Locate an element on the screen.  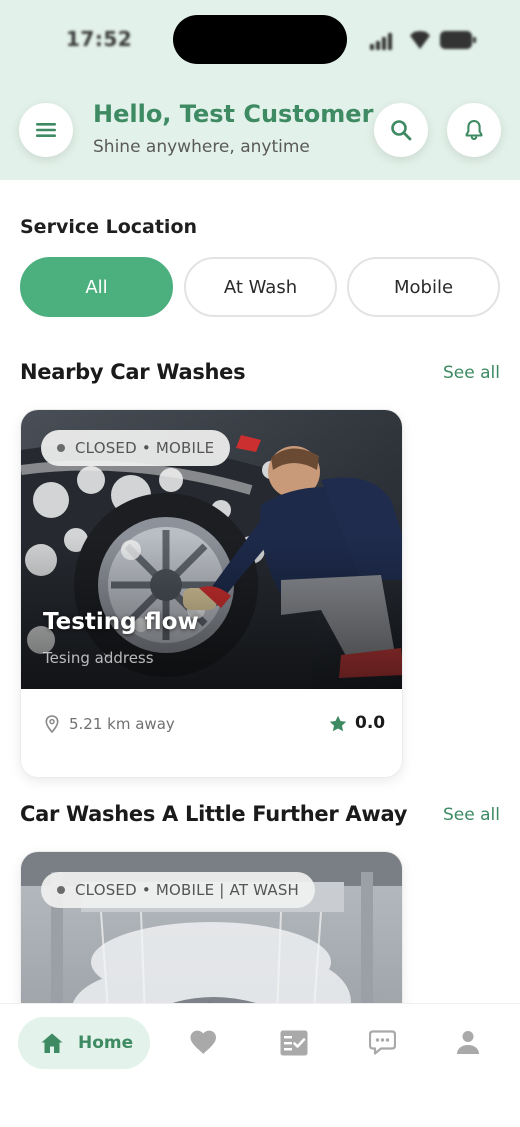
profile-icon is located at coordinates (468, 1042).